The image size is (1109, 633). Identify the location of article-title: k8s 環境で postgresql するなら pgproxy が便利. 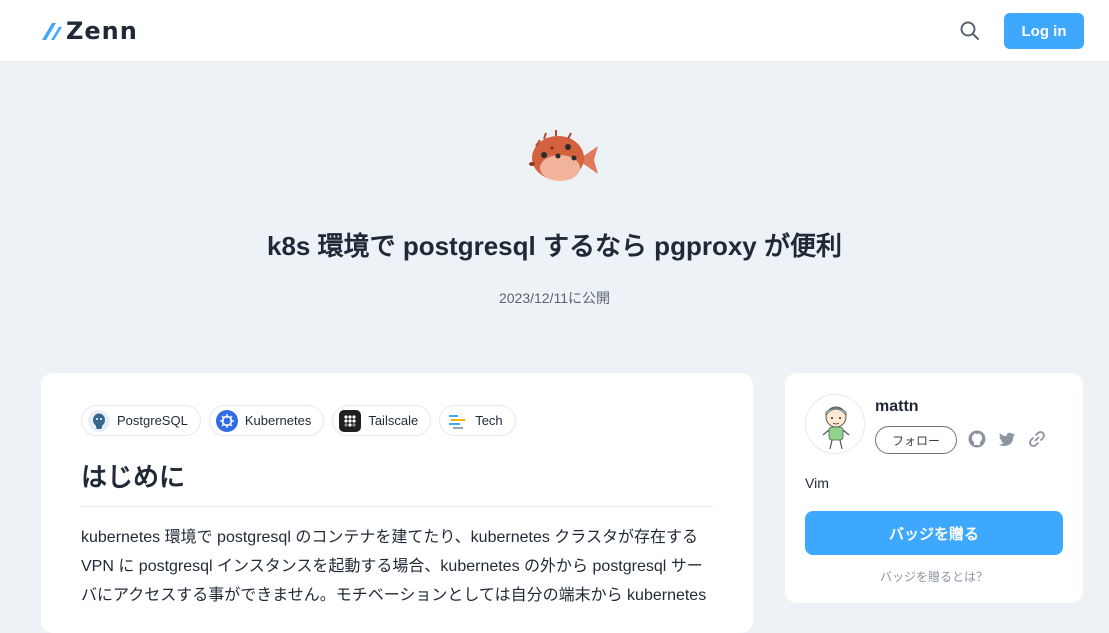
(554, 246).